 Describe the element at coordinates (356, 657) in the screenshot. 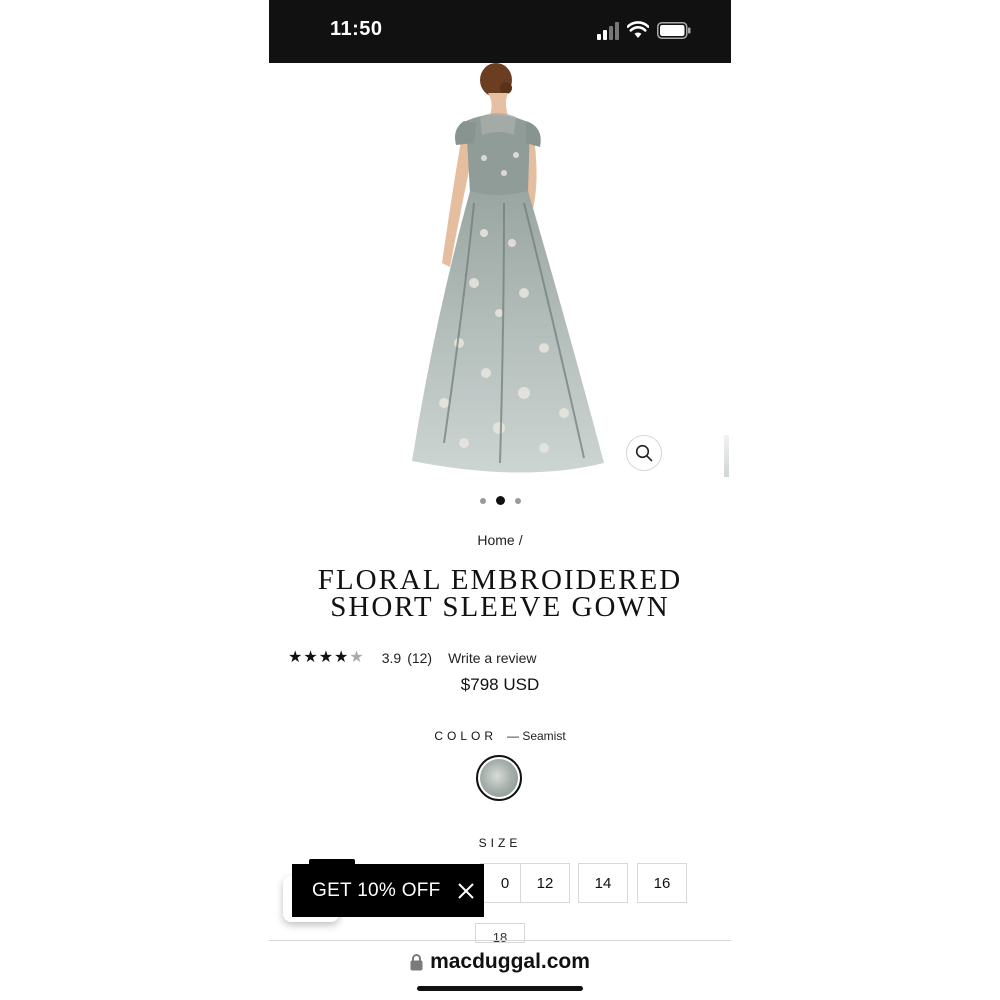

I see `star-partial-icon: ★` at that location.